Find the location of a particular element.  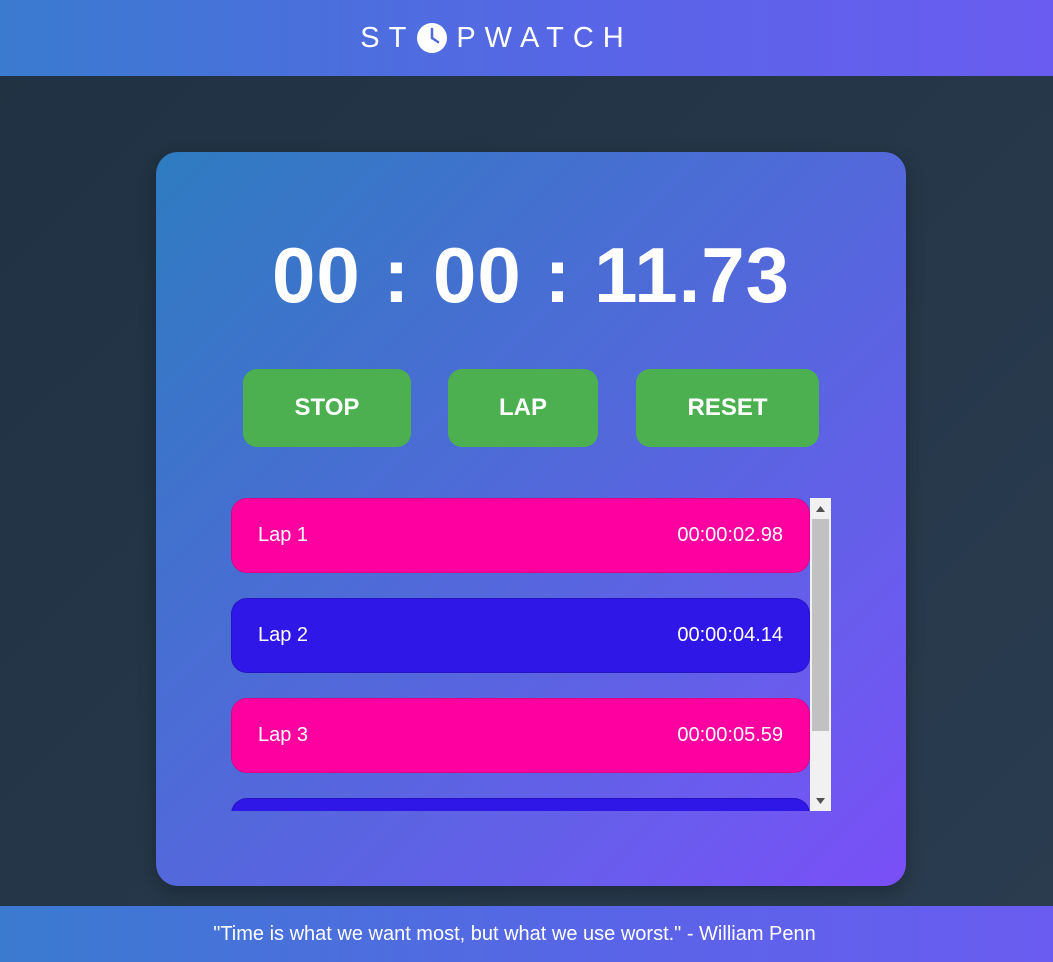

stop-button: STOP is located at coordinates (327, 408).